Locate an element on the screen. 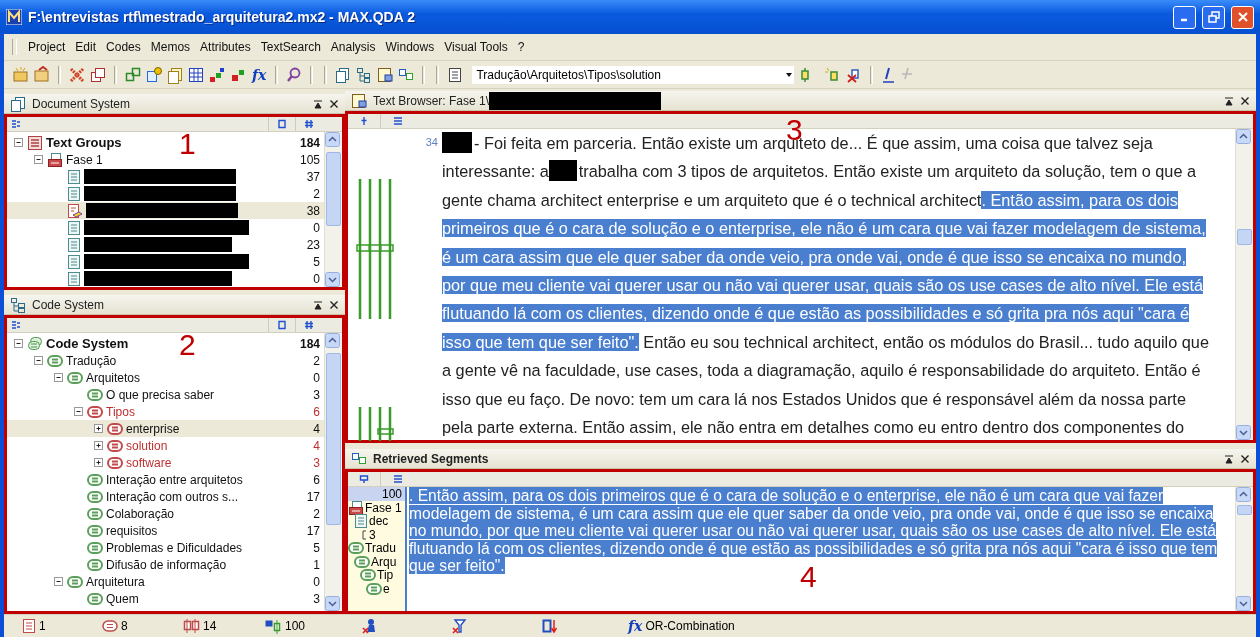 This screenshot has height=637, width=1260. open-folder-icon is located at coordinates (42, 74).